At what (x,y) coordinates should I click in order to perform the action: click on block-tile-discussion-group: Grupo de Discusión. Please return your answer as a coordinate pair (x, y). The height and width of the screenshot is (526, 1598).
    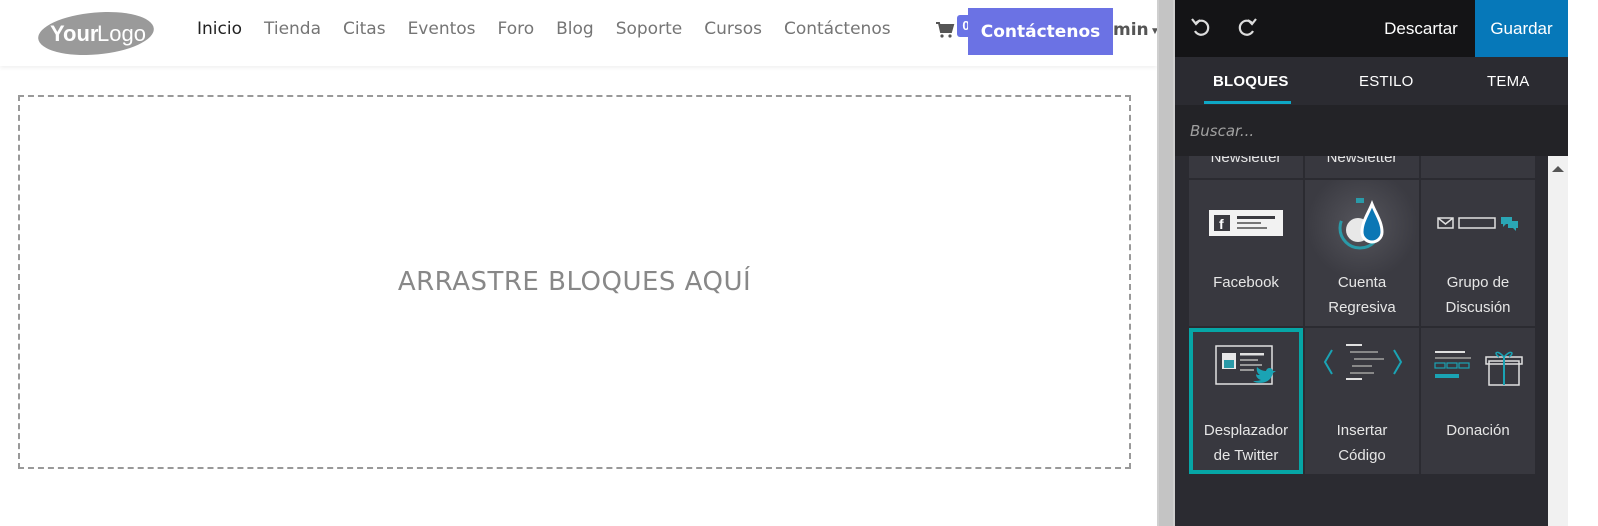
    Looking at the image, I should click on (1478, 253).